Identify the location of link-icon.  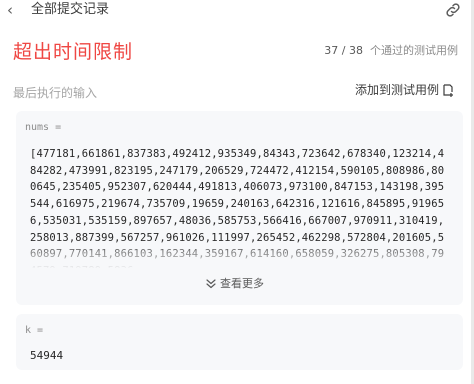
(453, 10).